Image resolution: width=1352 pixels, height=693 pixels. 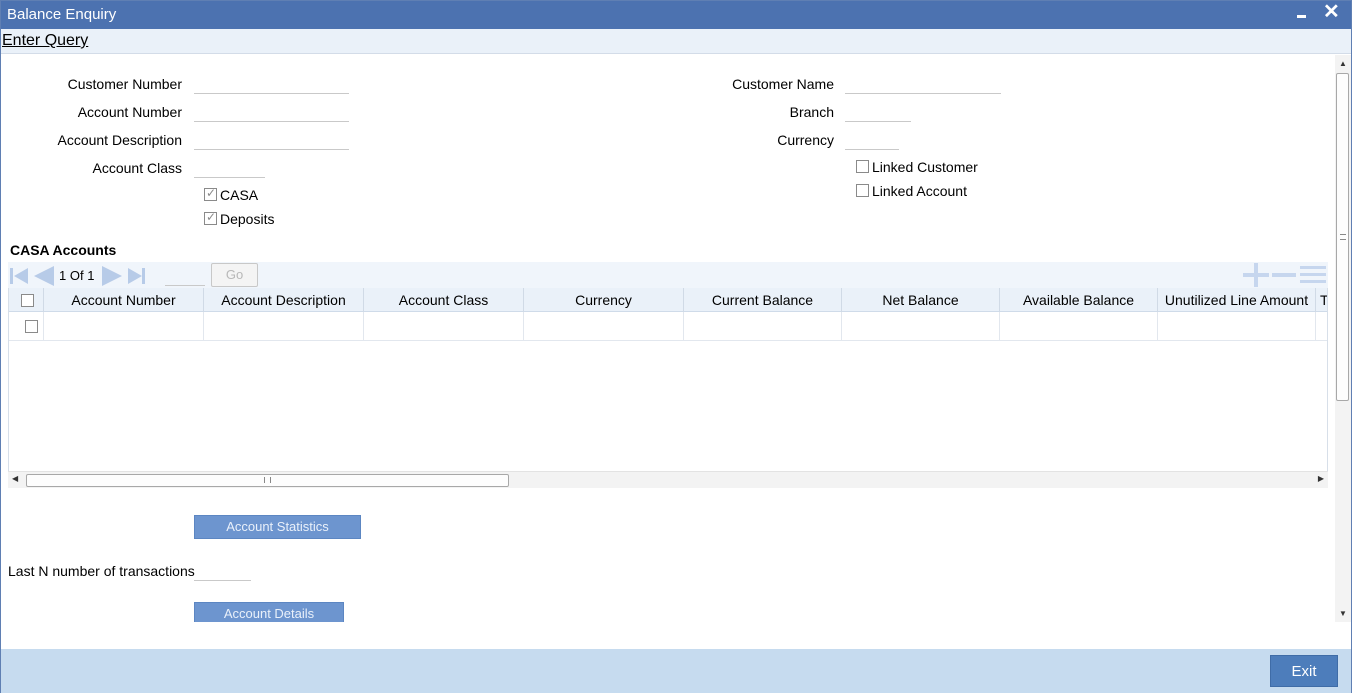 What do you see at coordinates (229, 177) in the screenshot?
I see `account-class-field` at bounding box center [229, 177].